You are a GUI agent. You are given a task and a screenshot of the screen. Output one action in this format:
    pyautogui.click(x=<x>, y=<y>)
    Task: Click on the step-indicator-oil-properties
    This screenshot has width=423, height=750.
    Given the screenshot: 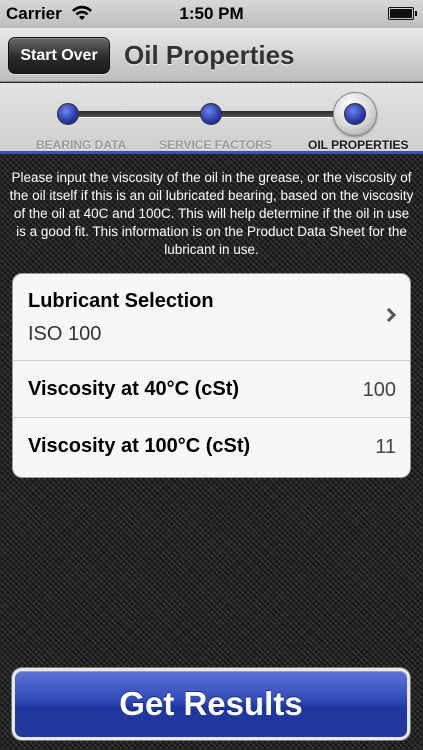 What is the action you would take?
    pyautogui.click(x=355, y=114)
    